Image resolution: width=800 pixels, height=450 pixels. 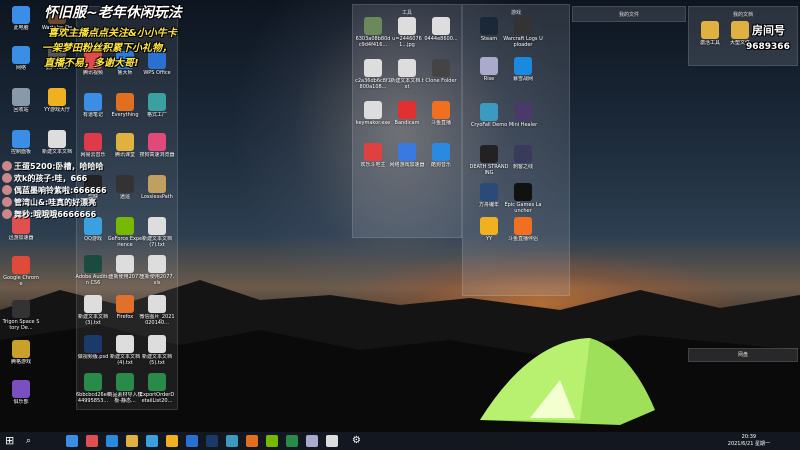 What do you see at coordinates (21, 110) in the screenshot?
I see `shortcut-label: 回收站` at bounding box center [21, 110].